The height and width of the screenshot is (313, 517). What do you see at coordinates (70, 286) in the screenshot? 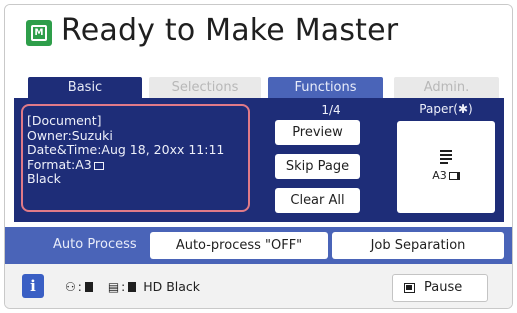
I see `master-unit-icon: ⚇` at bounding box center [70, 286].